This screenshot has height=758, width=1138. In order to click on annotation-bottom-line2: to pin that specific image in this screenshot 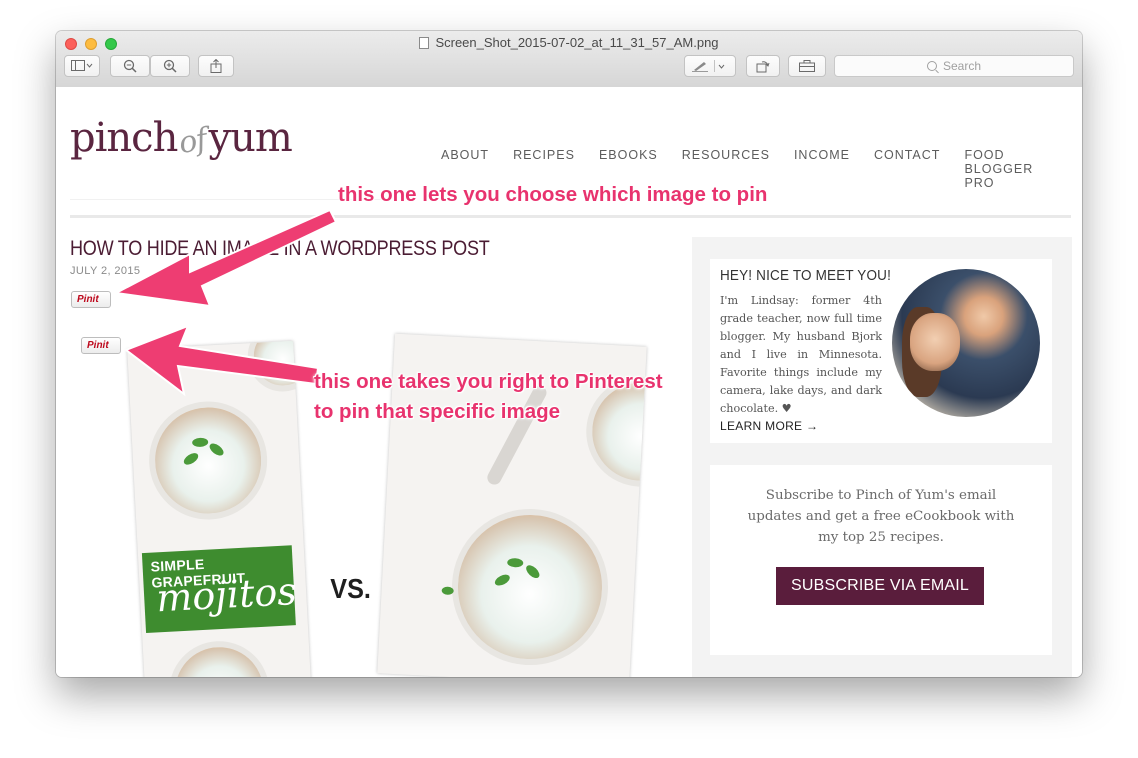, I will do `click(437, 411)`.